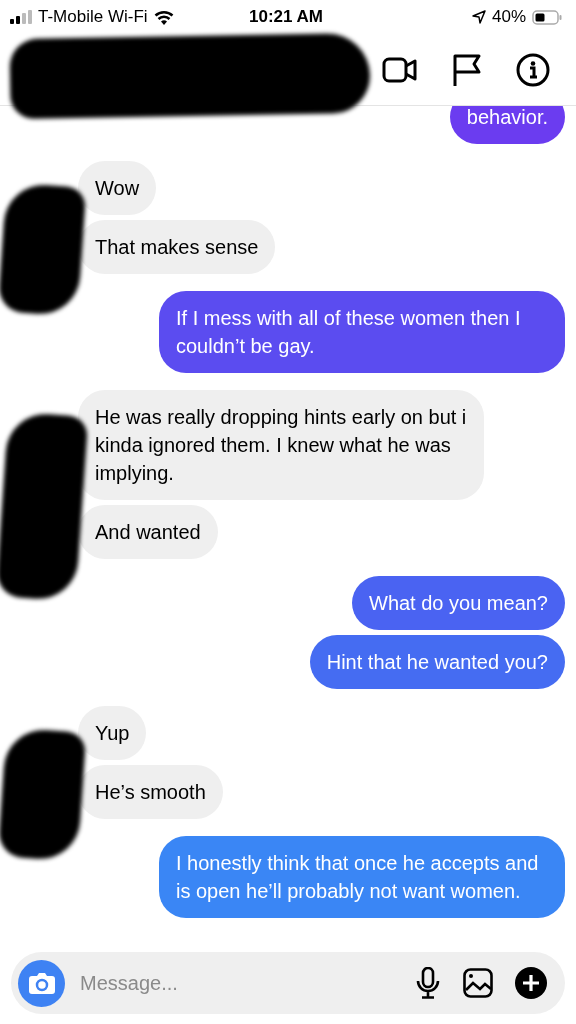 This screenshot has width=576, height=1024. Describe the element at coordinates (148, 532) in the screenshot. I see `message-bubble: And wanted` at that location.